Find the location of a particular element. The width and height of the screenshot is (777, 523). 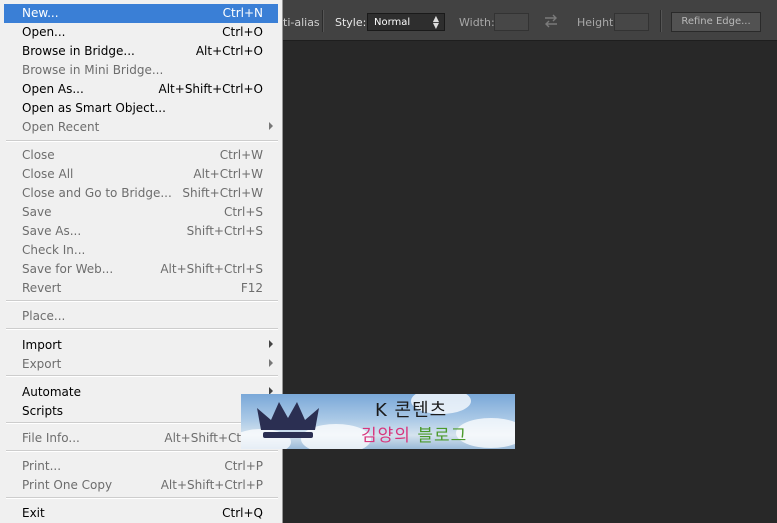

menu-item-label: Revert is located at coordinates (42, 288).